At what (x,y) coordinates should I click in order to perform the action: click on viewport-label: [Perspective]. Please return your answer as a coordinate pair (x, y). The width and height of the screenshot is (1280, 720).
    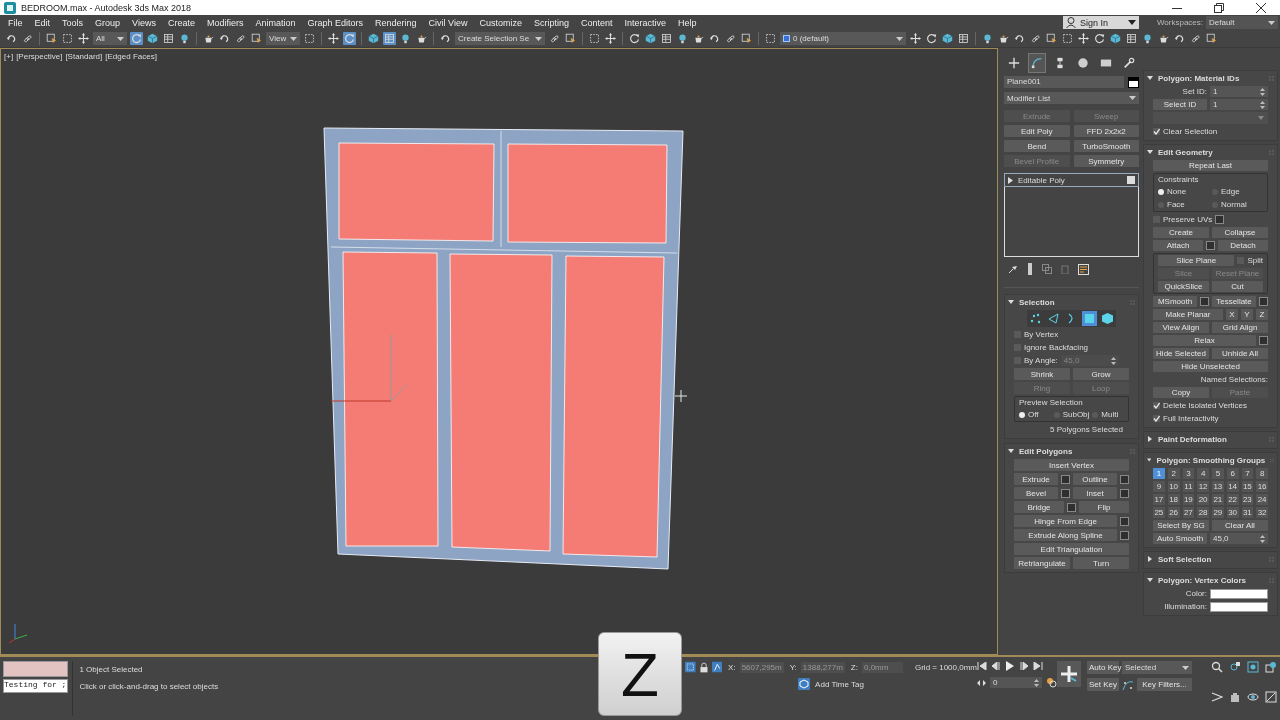
    Looking at the image, I should click on (39, 56).